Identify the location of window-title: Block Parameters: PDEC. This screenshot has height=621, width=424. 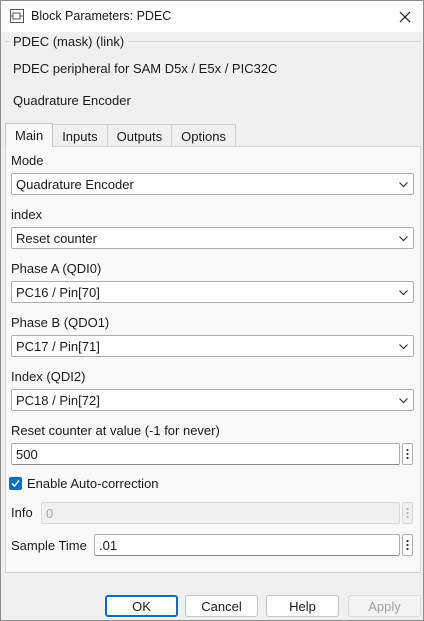
(101, 16).